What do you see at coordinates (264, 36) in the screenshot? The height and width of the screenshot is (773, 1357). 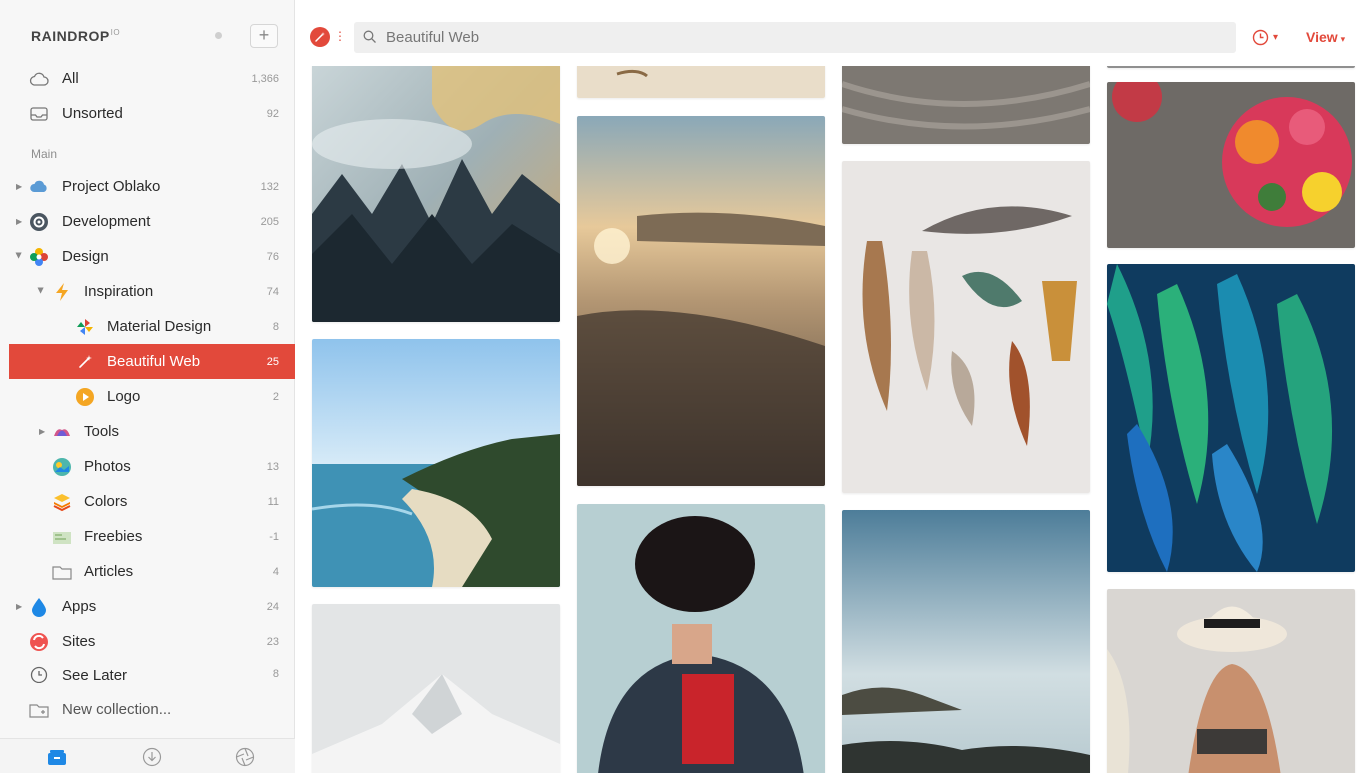 I see `add-collection-button: +` at bounding box center [264, 36].